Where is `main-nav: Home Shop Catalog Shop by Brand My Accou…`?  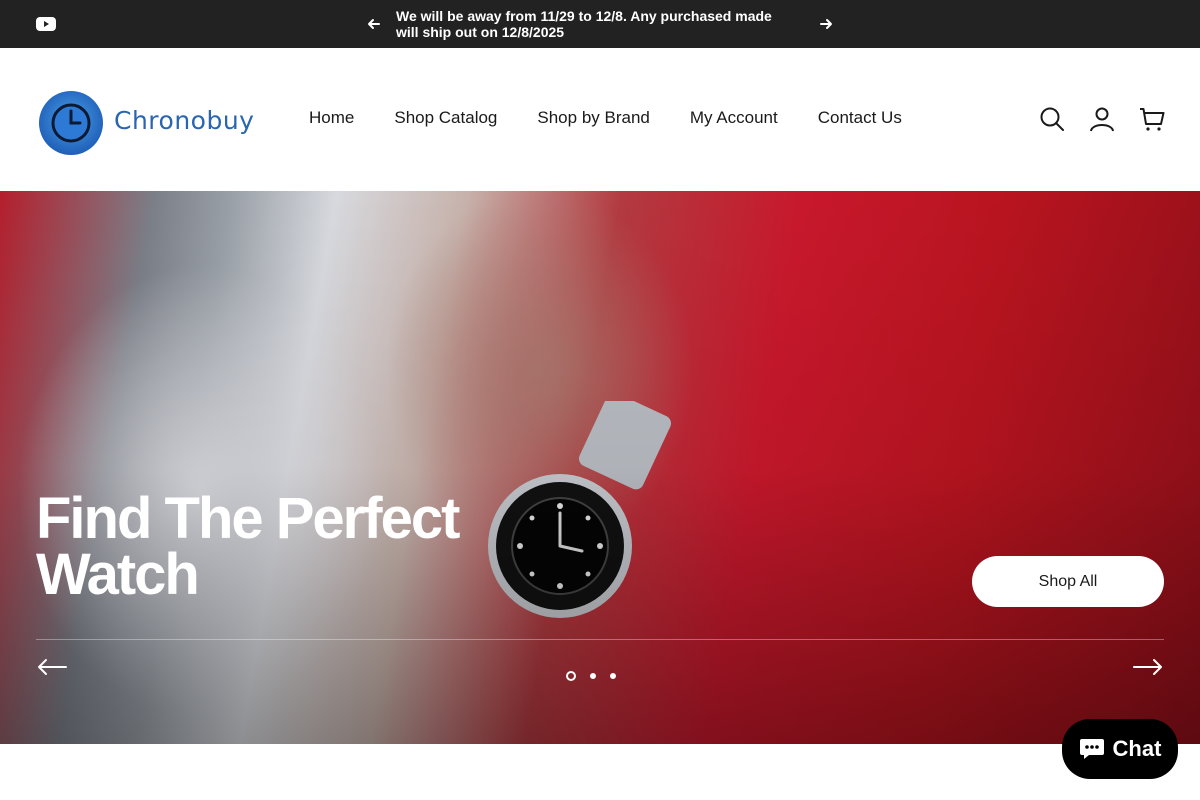
main-nav: Home Shop Catalog Shop by Brand My Accou… is located at coordinates (605, 118).